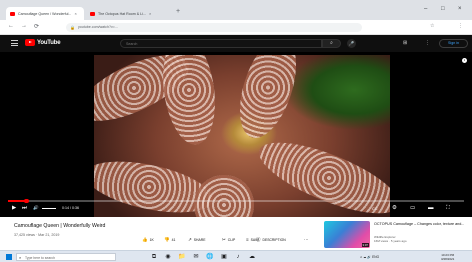 The width and height of the screenshot is (472, 262). Describe the element at coordinates (432, 26) in the screenshot. I see `bookmark-star-icon: ☆` at that location.